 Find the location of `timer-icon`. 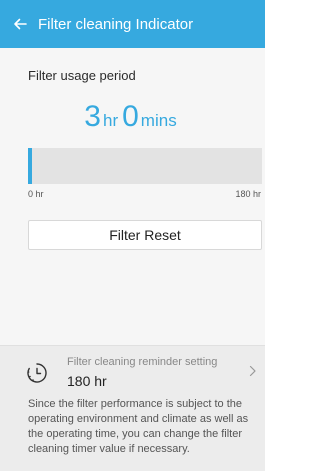

timer-icon is located at coordinates (37, 373).